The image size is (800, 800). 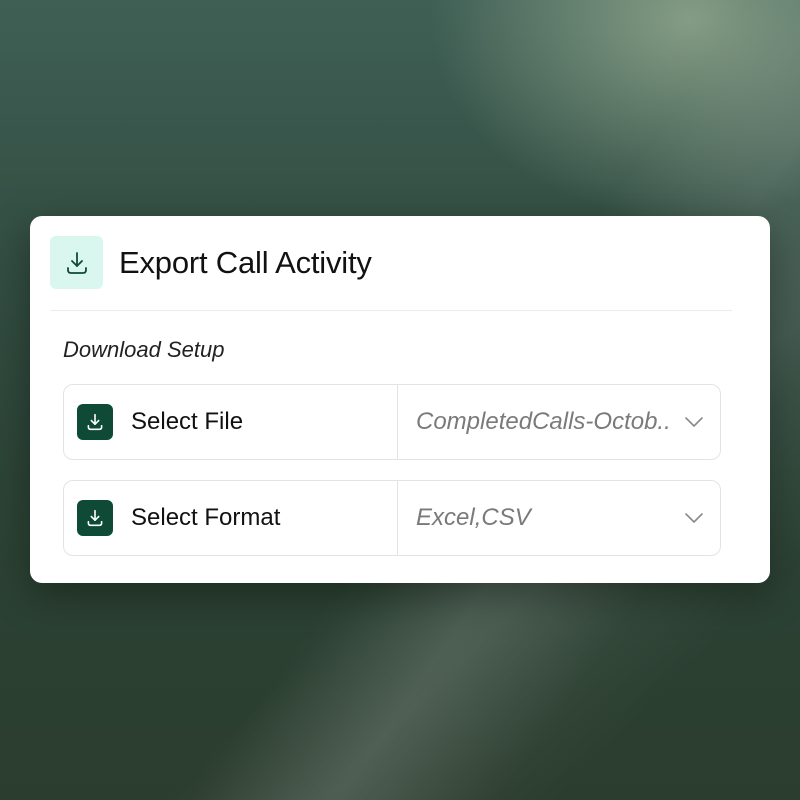 I want to click on dialog-header: Export Call Activity, so click(x=211, y=262).